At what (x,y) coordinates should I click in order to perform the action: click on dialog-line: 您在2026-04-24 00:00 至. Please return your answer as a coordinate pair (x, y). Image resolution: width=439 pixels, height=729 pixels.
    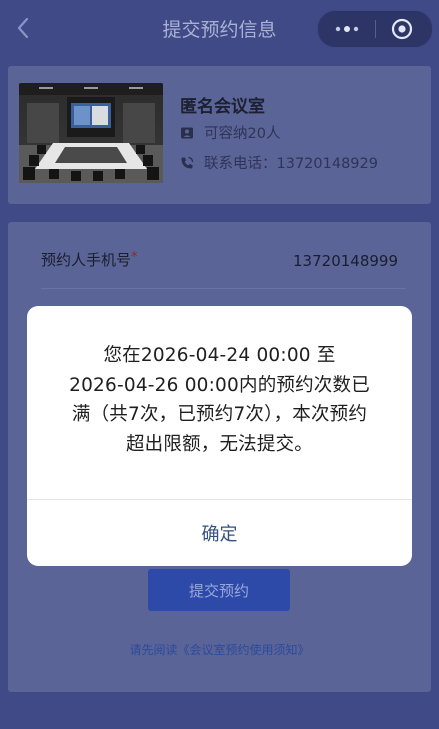
    Looking at the image, I should click on (219, 355).